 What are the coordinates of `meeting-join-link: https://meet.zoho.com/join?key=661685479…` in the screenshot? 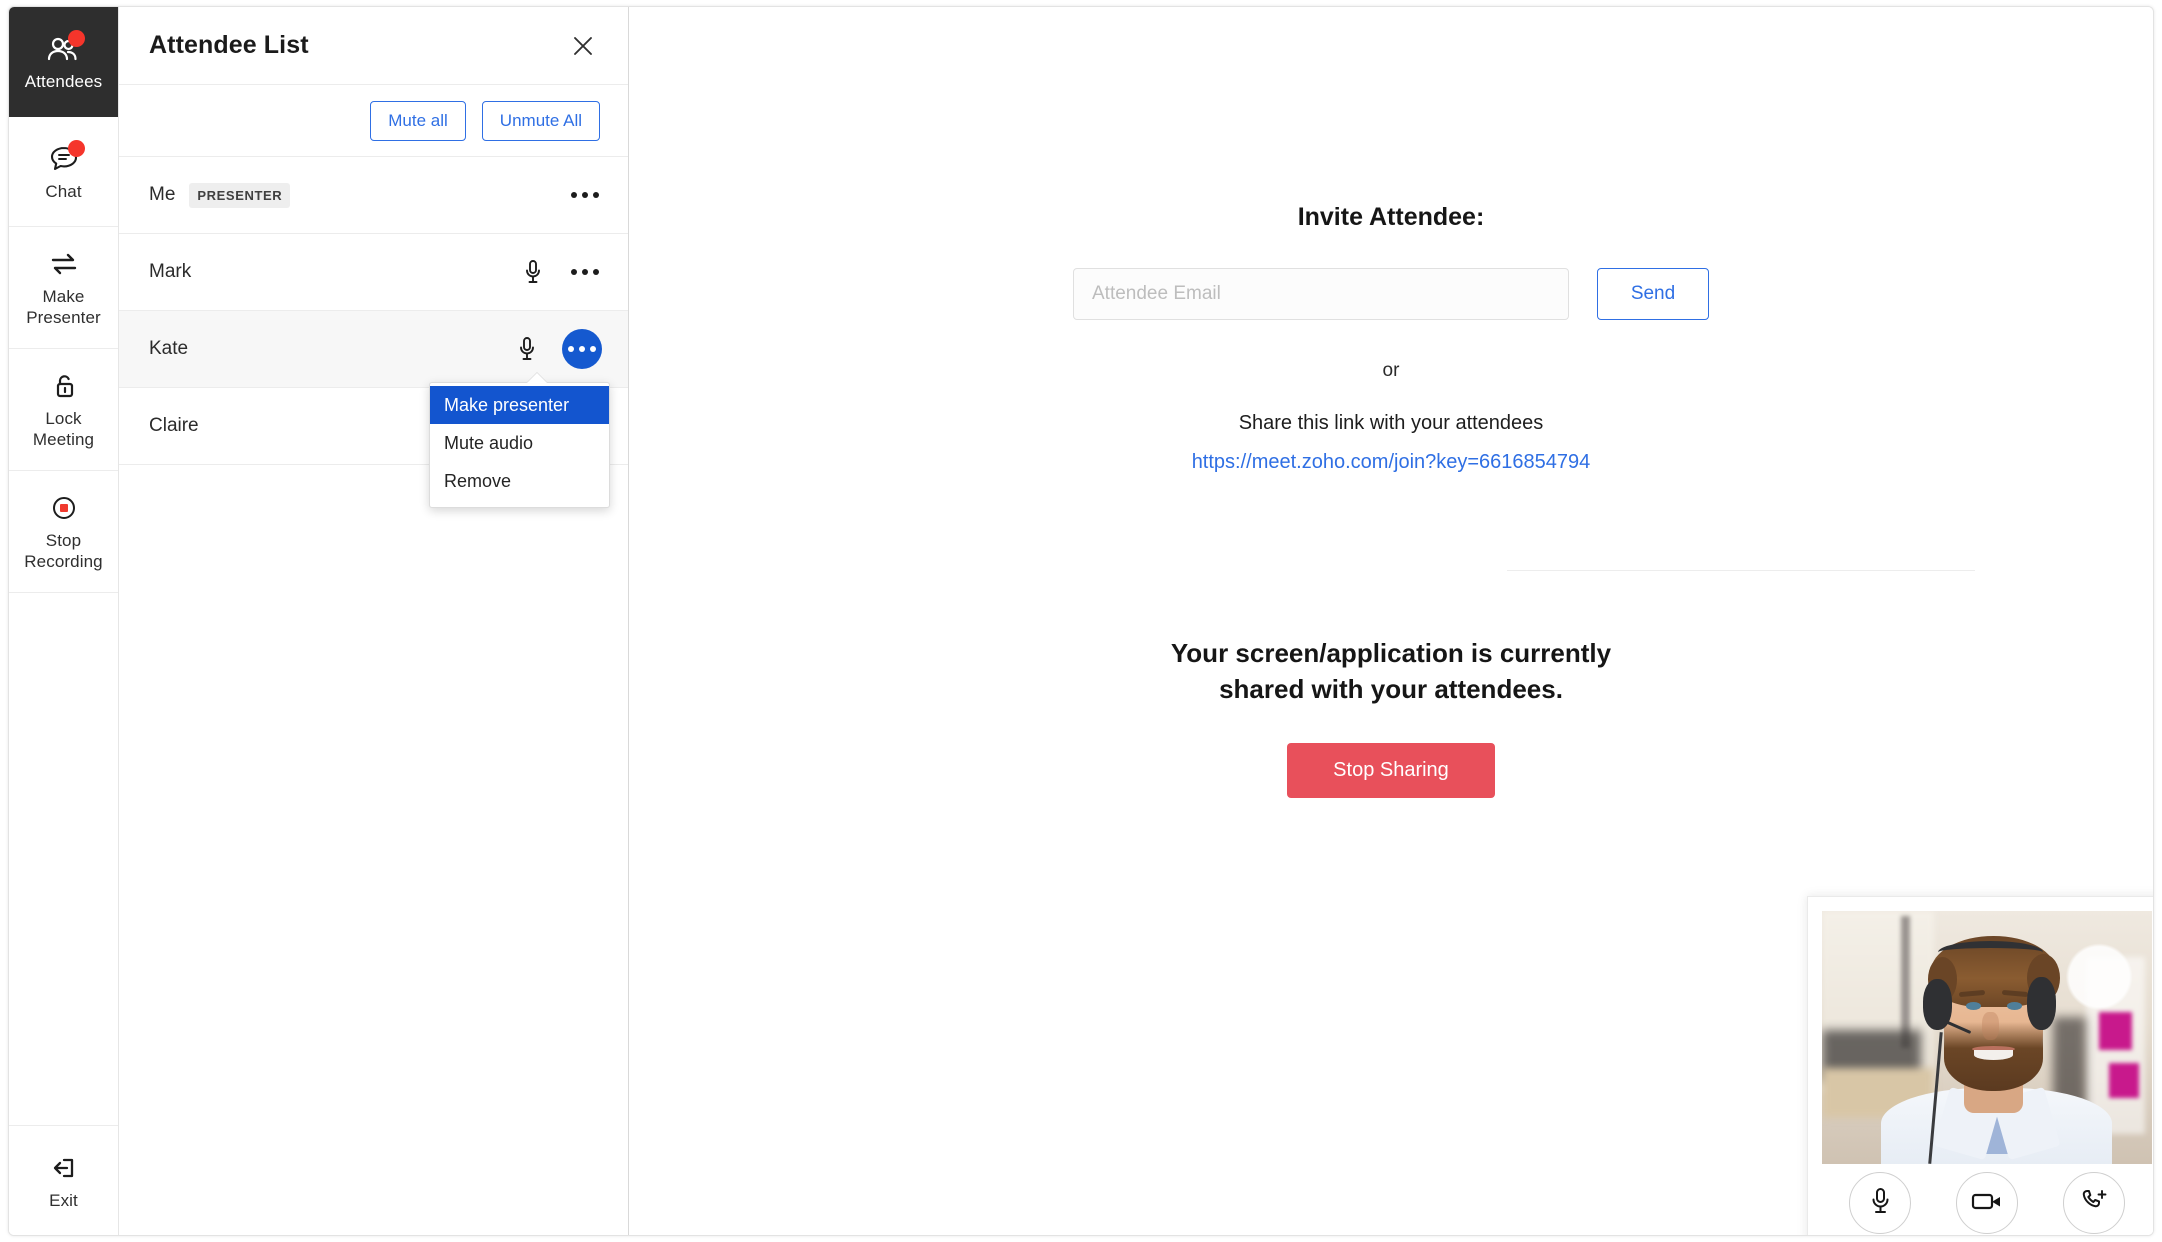 It's located at (1391, 462).